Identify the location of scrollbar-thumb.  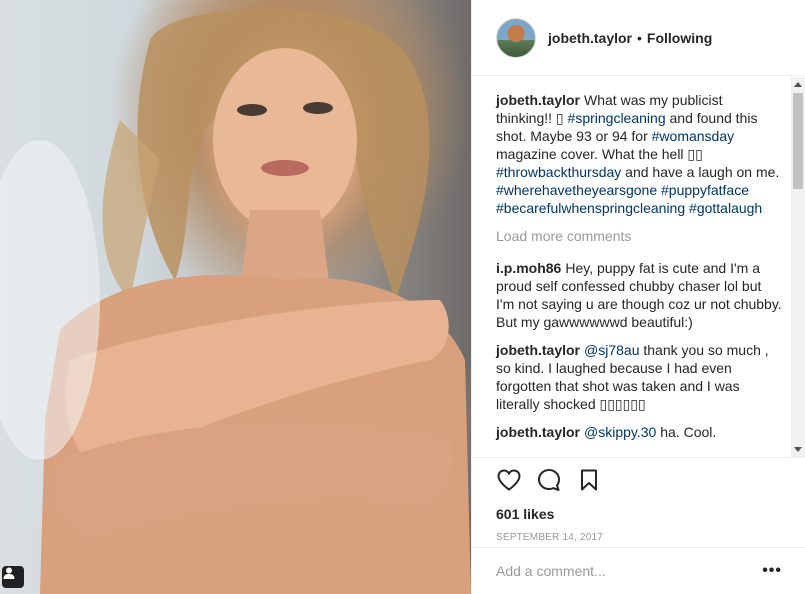
(798, 141).